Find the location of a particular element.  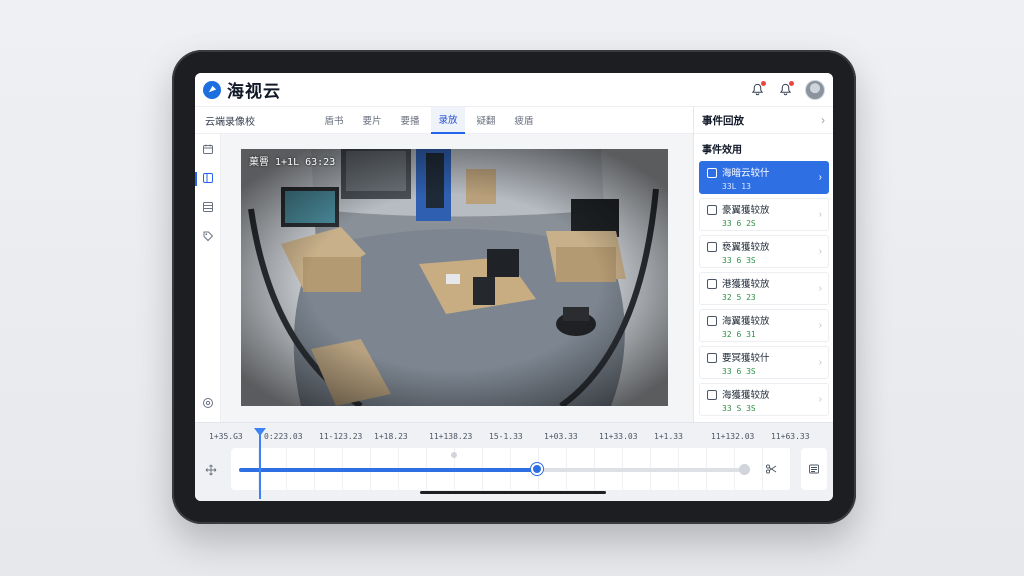

avatar is located at coordinates (815, 89).